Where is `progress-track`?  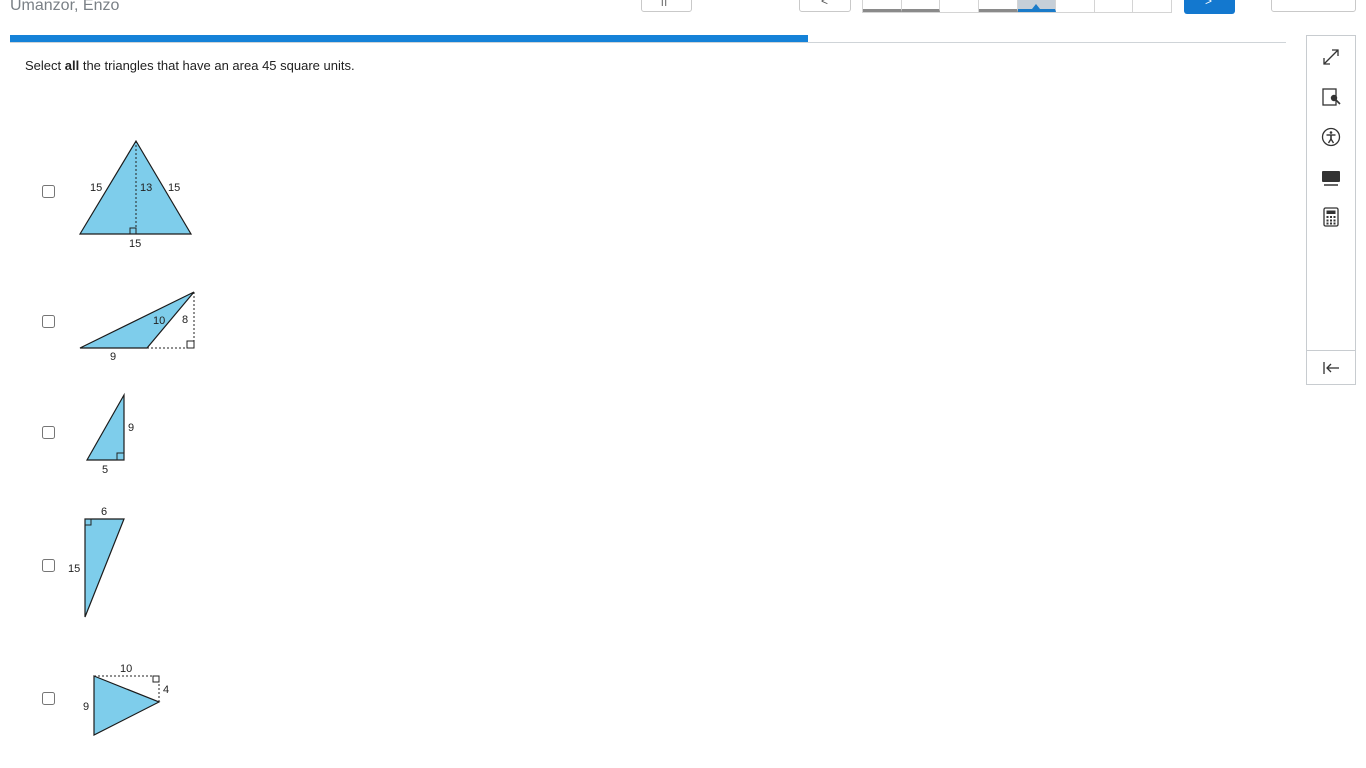
progress-track is located at coordinates (648, 42).